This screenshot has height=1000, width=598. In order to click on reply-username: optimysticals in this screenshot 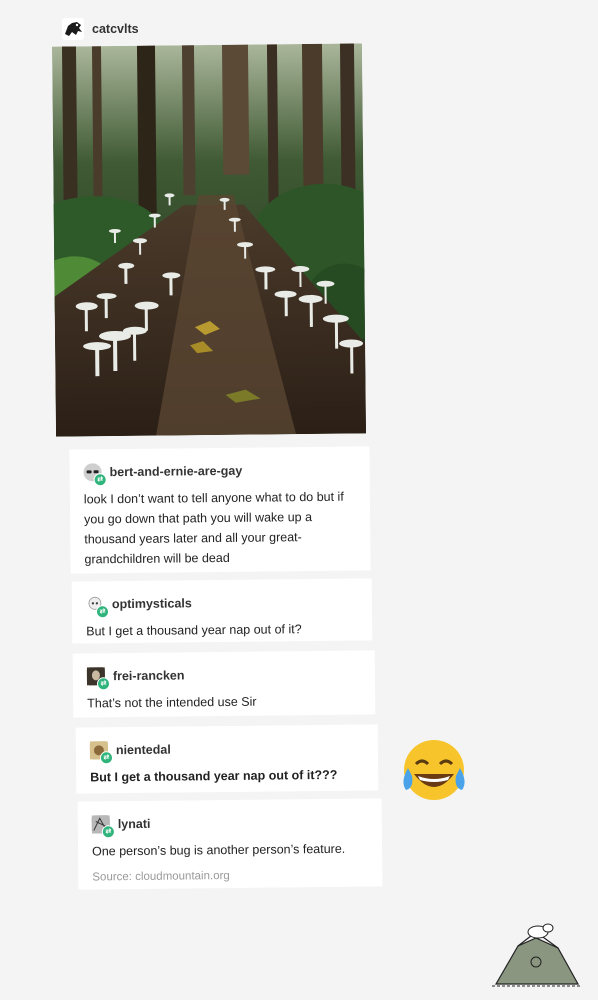, I will do `click(152, 603)`.